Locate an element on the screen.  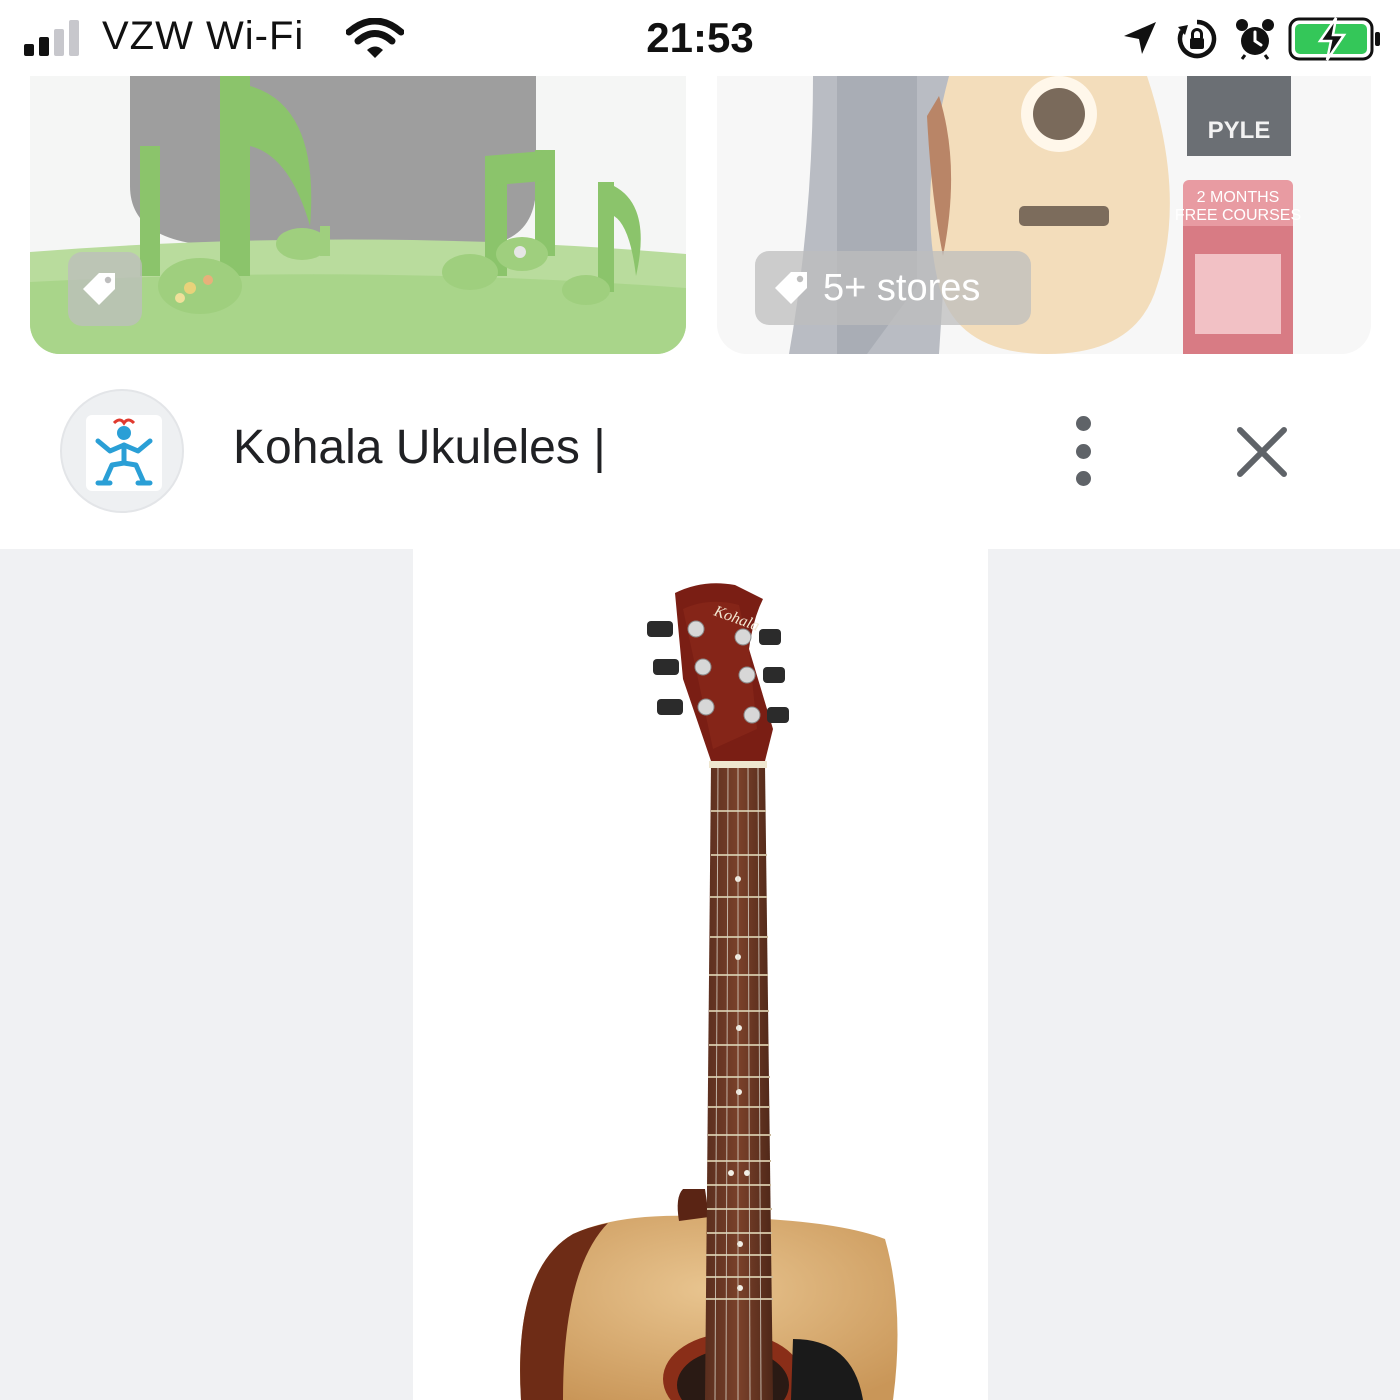
status-bar: VZW Wi-Fi 21:53 is located at coordinates (700, 38).